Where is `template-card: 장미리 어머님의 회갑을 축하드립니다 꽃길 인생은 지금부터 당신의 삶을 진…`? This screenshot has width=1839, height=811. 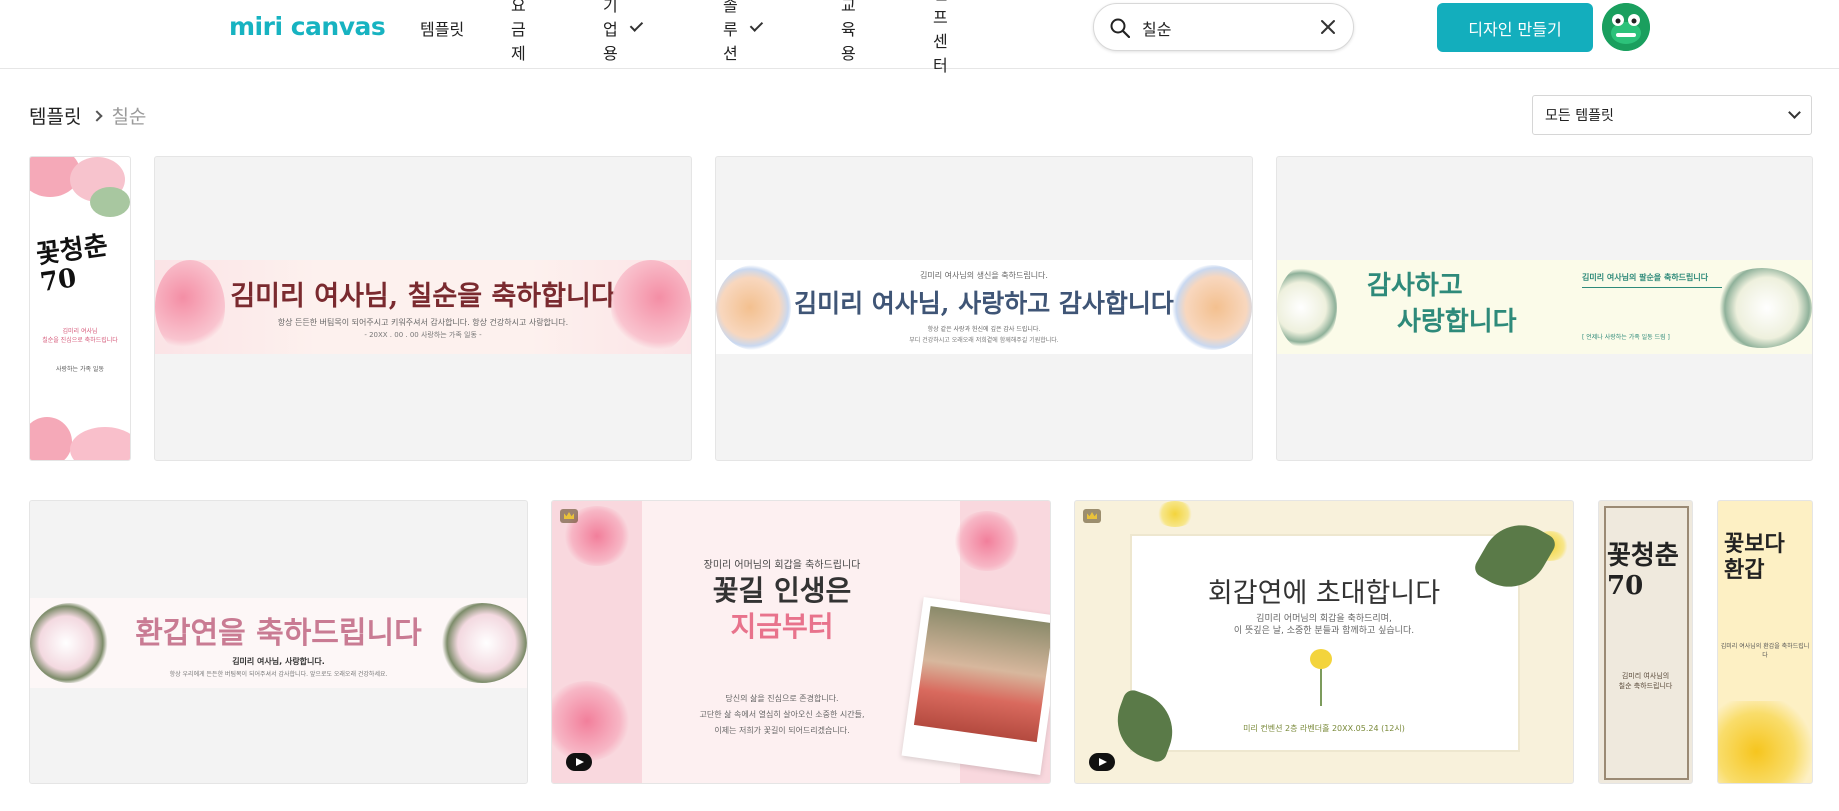
template-card: 장미리 어머님의 회갑을 축하드립니다 꽃길 인생은 지금부터 당신의 삶을 진… is located at coordinates (801, 642).